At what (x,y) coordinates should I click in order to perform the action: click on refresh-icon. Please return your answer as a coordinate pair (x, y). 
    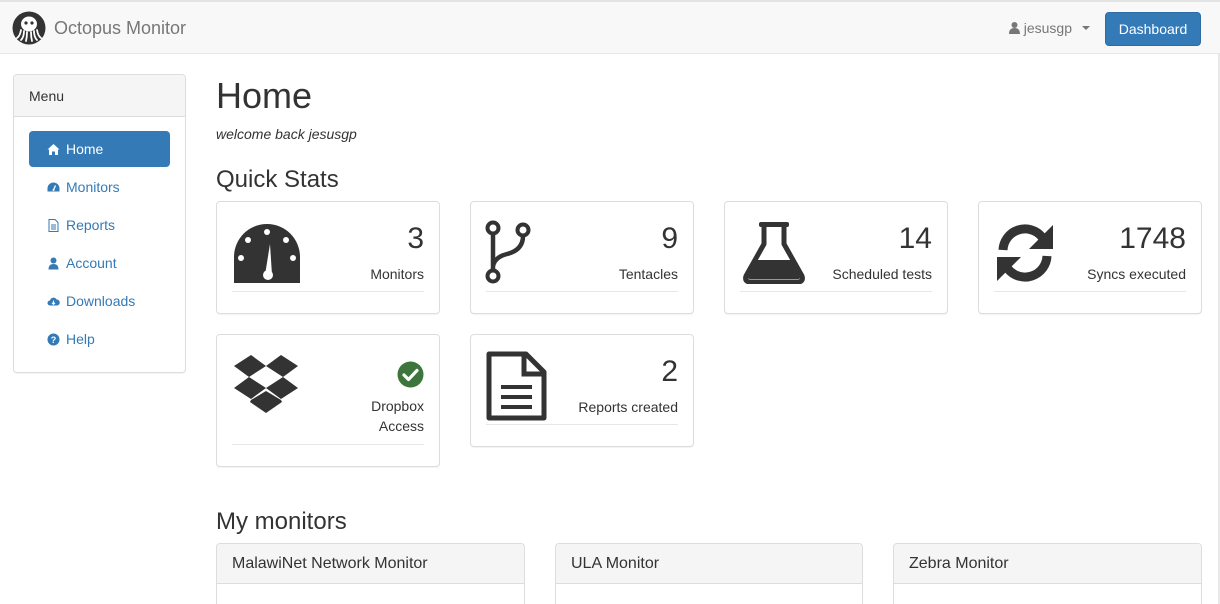
    Looking at the image, I should click on (1025, 253).